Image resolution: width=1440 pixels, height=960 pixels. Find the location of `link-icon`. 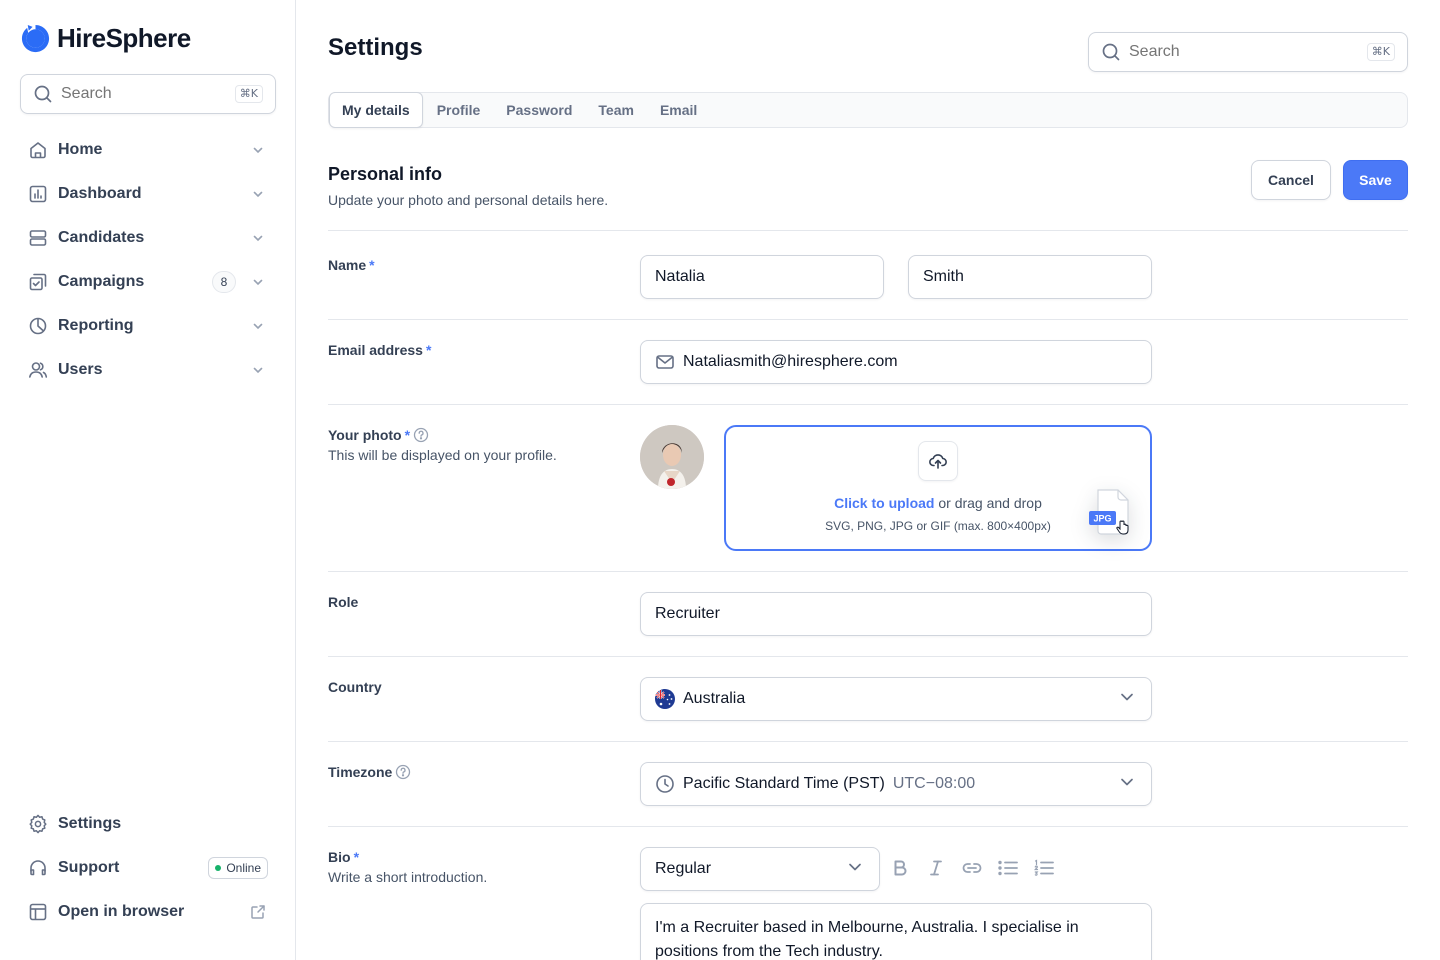

link-icon is located at coordinates (972, 868).